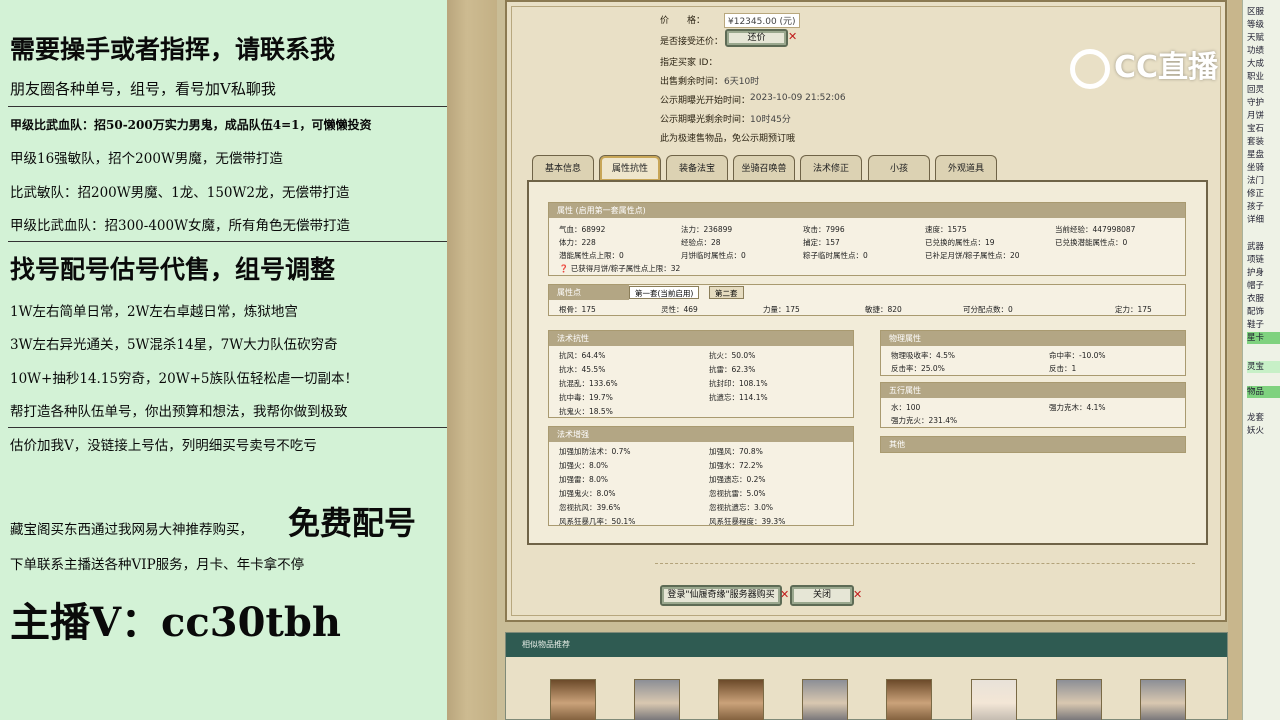 The image size is (1280, 720). Describe the element at coordinates (1077, 407) in the screenshot. I see `five-cell: 强力克木：4.1%` at that location.